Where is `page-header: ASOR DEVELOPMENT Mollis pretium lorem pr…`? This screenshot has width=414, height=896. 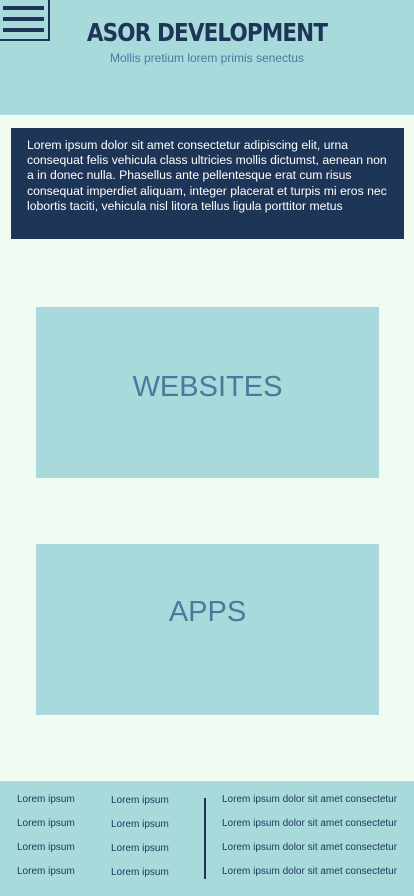
page-header: ASOR DEVELOPMENT Mollis pretium lorem pr… is located at coordinates (207, 57).